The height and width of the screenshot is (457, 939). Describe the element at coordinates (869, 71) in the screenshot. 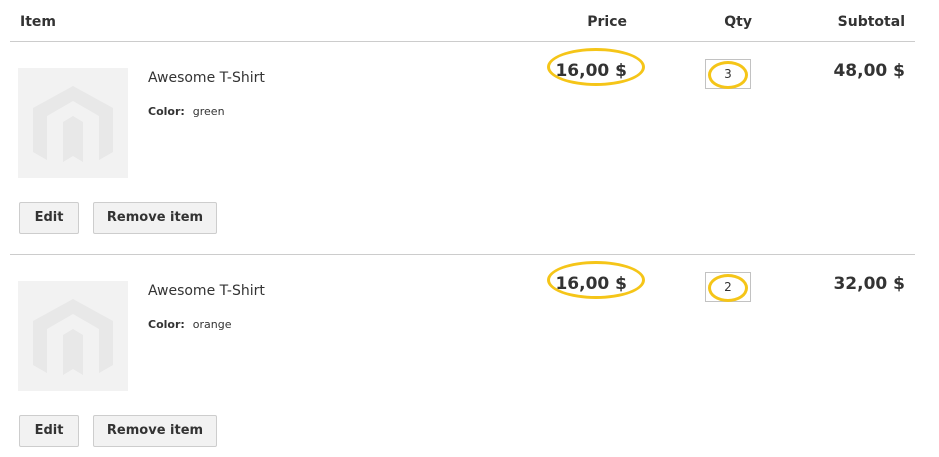

I see `item-subtotal: 48,00 $` at that location.